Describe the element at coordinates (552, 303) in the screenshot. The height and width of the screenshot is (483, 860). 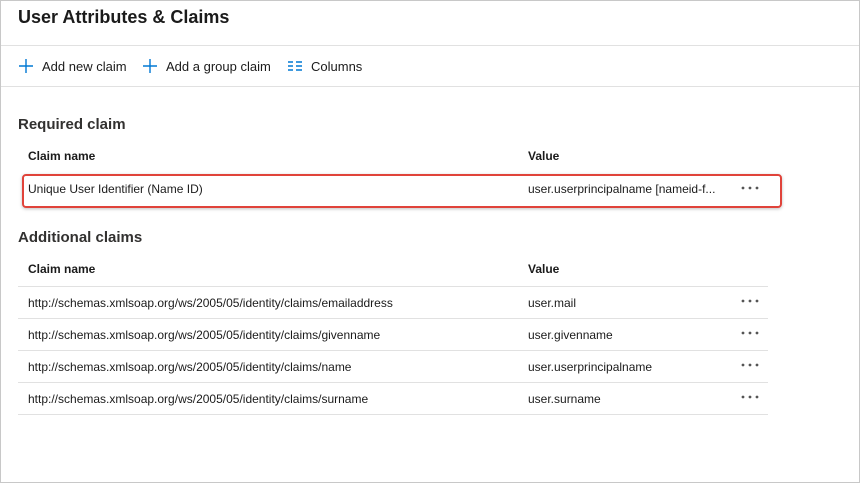
I see `claim-value: user.mail` at that location.